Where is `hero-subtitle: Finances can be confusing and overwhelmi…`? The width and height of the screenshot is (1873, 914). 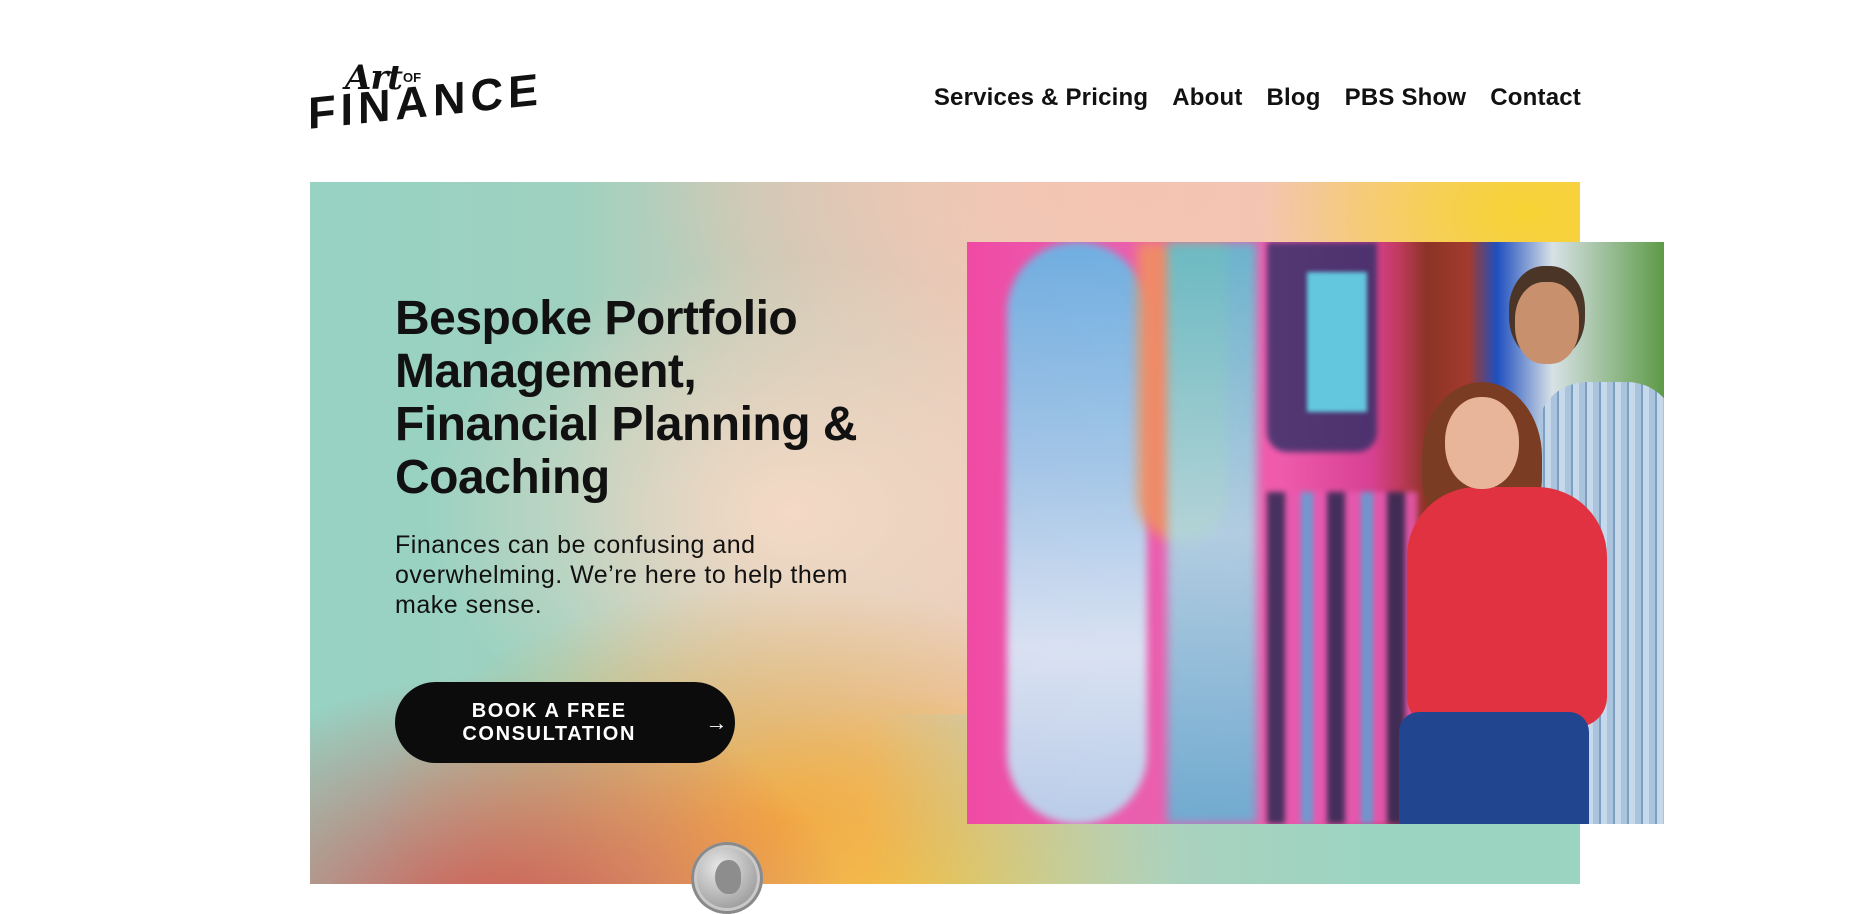
hero-subtitle: Finances can be confusing and overwhelmi… is located at coordinates (621, 575).